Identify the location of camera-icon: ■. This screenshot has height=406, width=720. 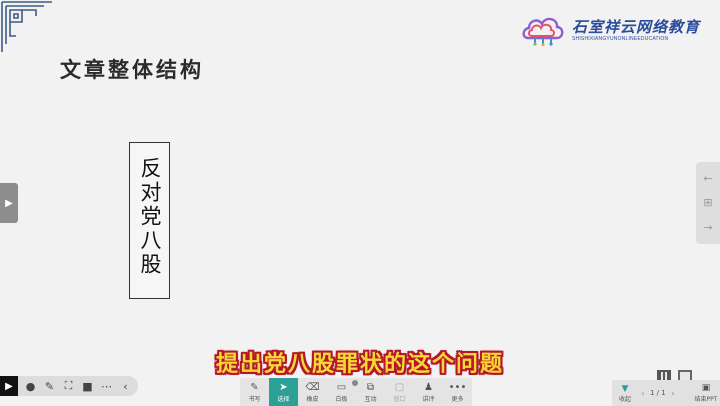
(87, 386).